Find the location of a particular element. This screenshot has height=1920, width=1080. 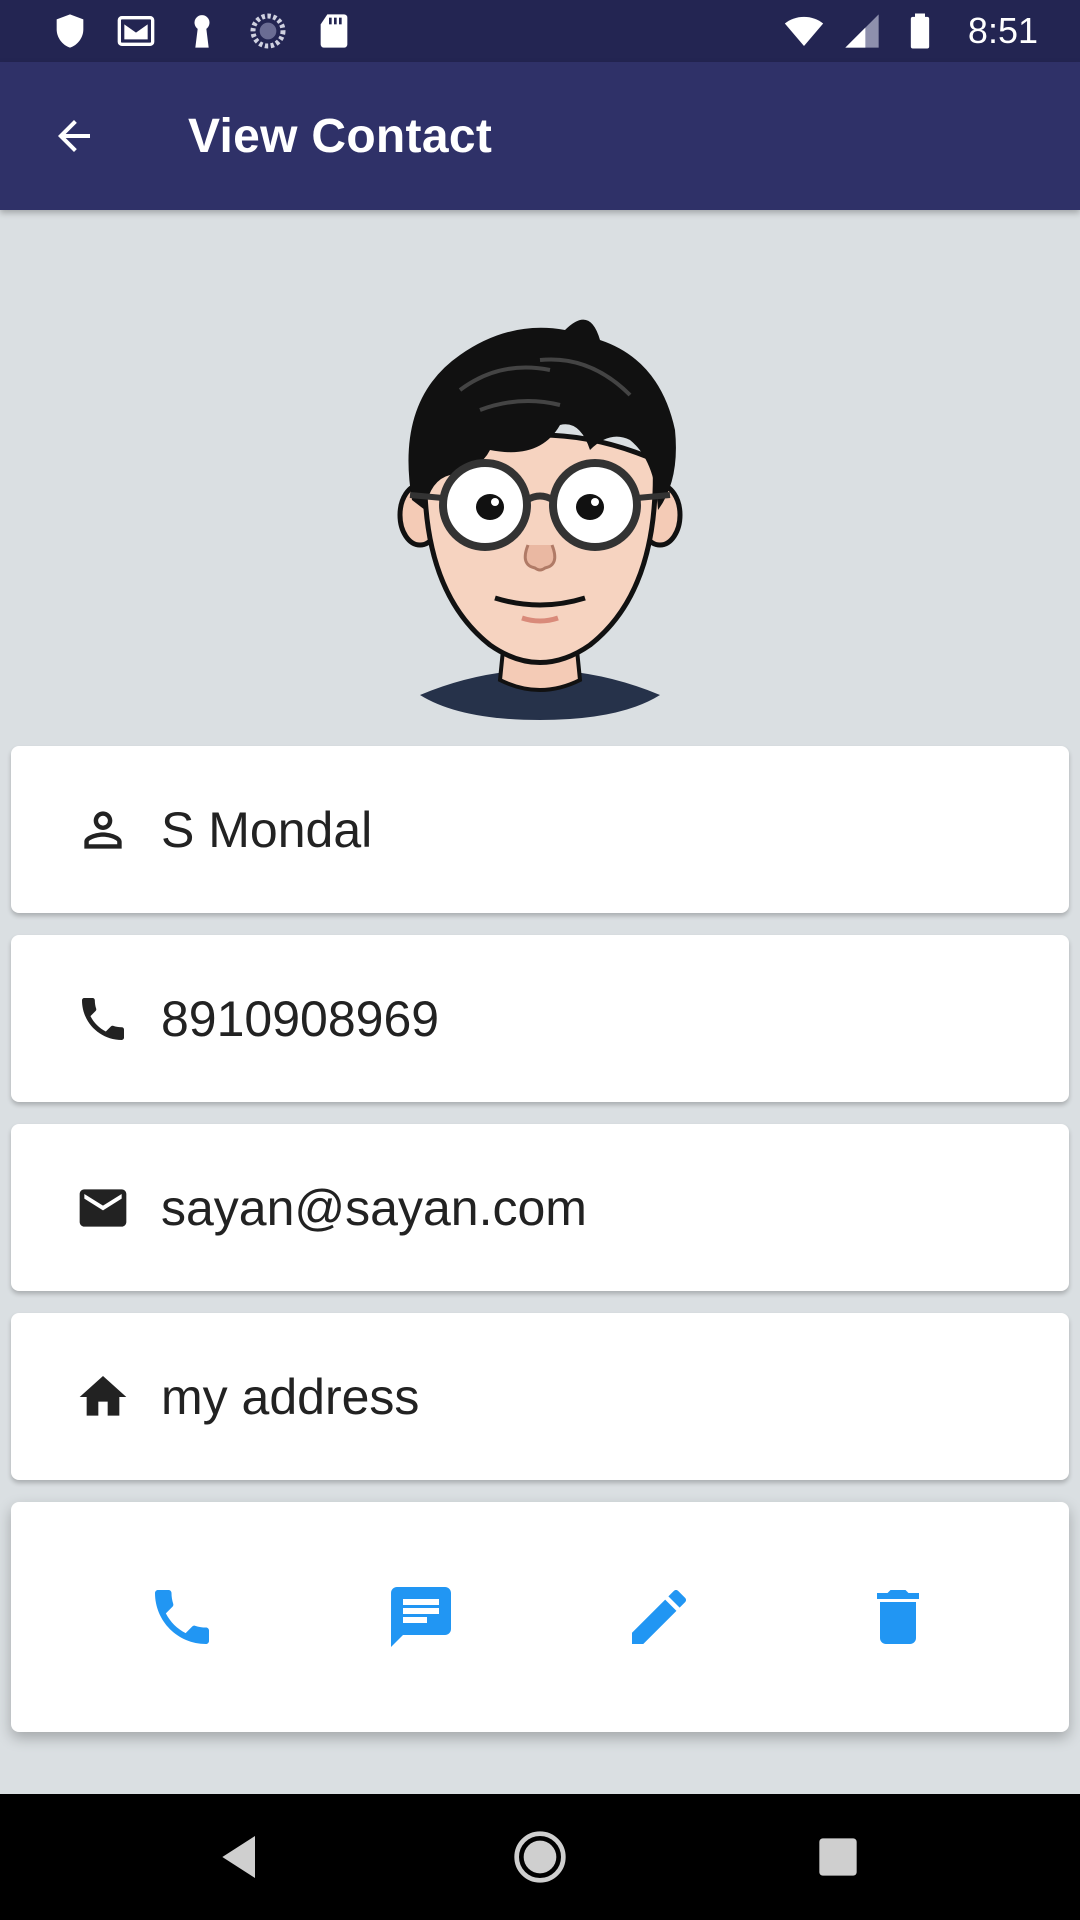

wifi-icon is located at coordinates (804, 31).